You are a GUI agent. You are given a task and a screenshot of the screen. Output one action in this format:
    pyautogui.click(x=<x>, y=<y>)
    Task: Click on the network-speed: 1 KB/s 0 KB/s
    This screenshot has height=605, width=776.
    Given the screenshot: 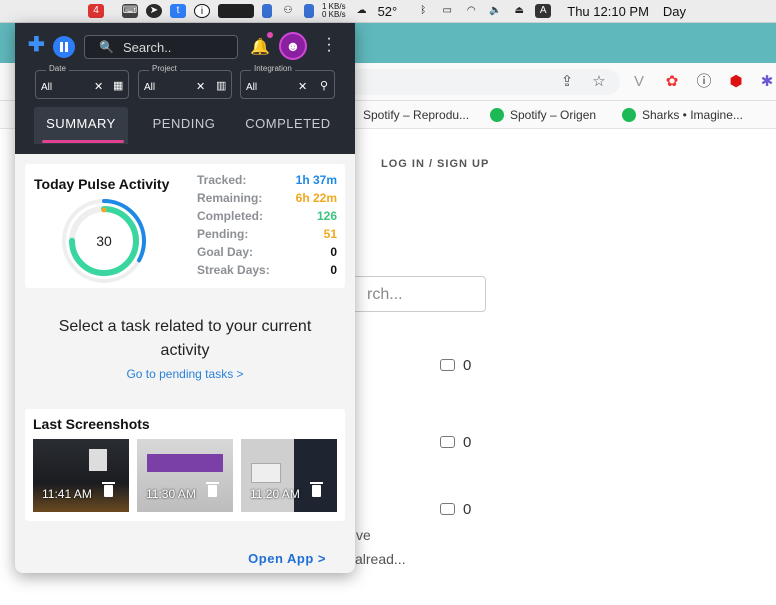 What is the action you would take?
    pyautogui.click(x=334, y=11)
    